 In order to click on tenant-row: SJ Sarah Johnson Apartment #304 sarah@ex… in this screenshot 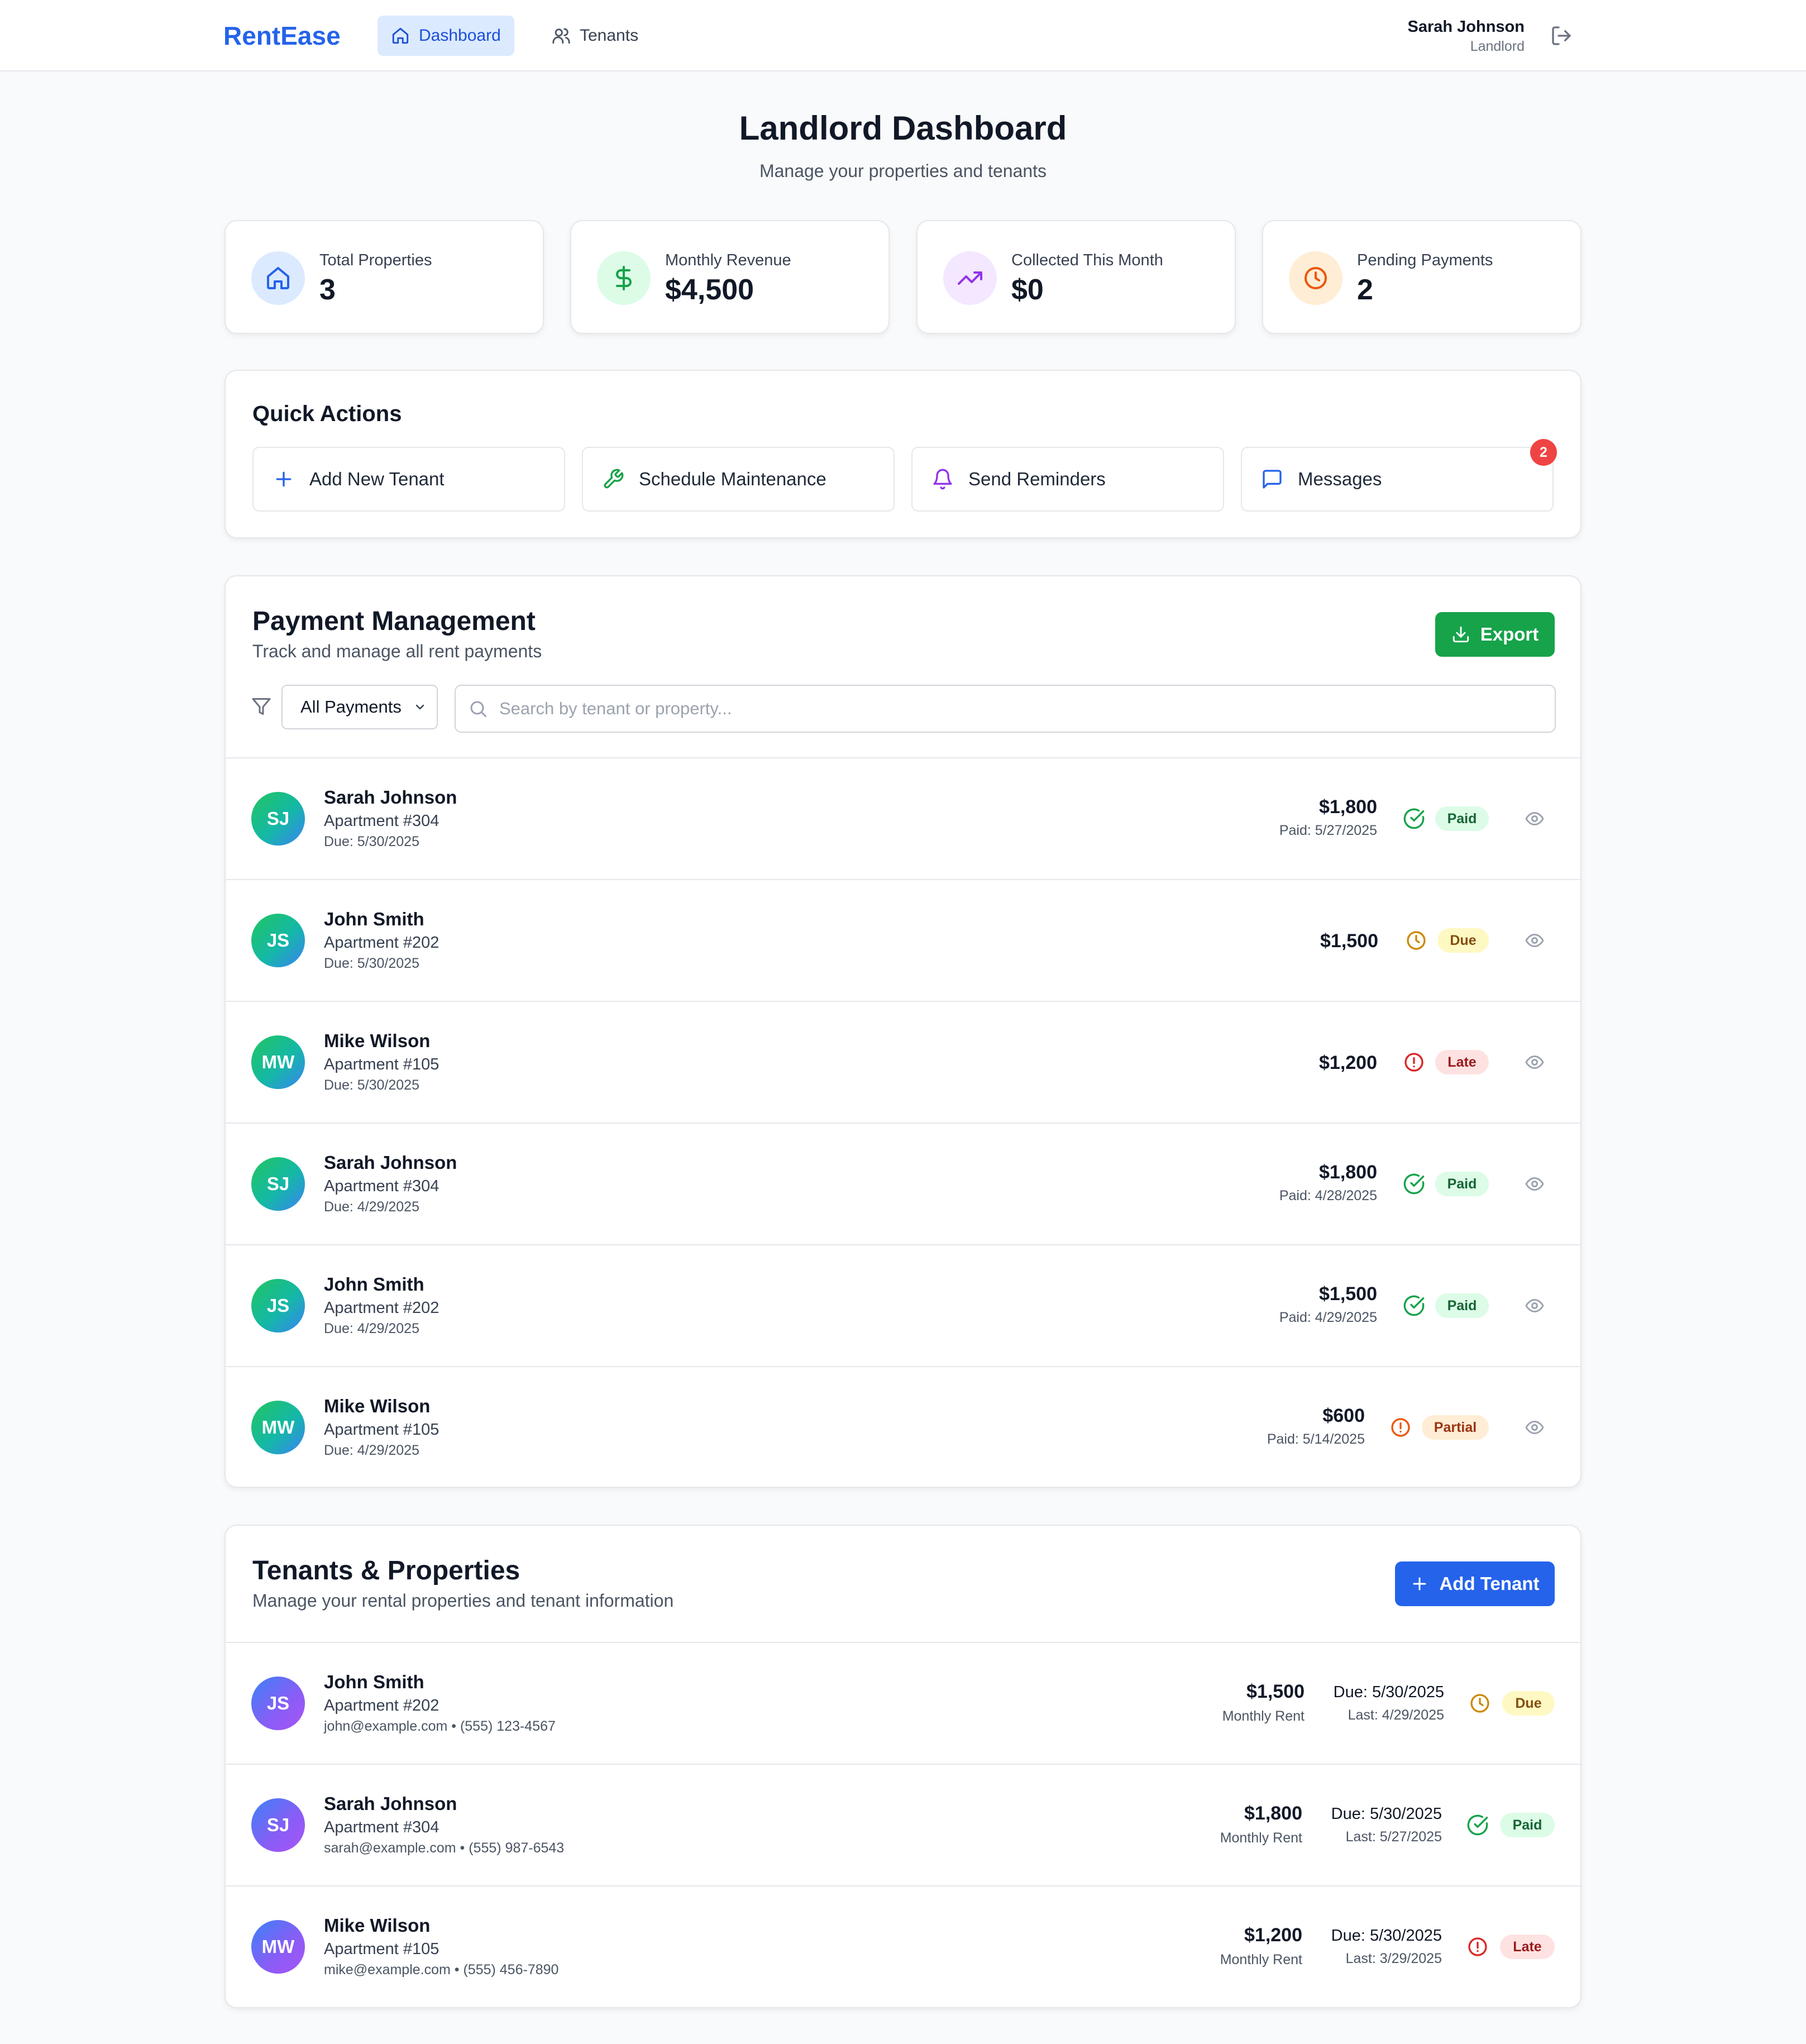, I will do `click(903, 1824)`.